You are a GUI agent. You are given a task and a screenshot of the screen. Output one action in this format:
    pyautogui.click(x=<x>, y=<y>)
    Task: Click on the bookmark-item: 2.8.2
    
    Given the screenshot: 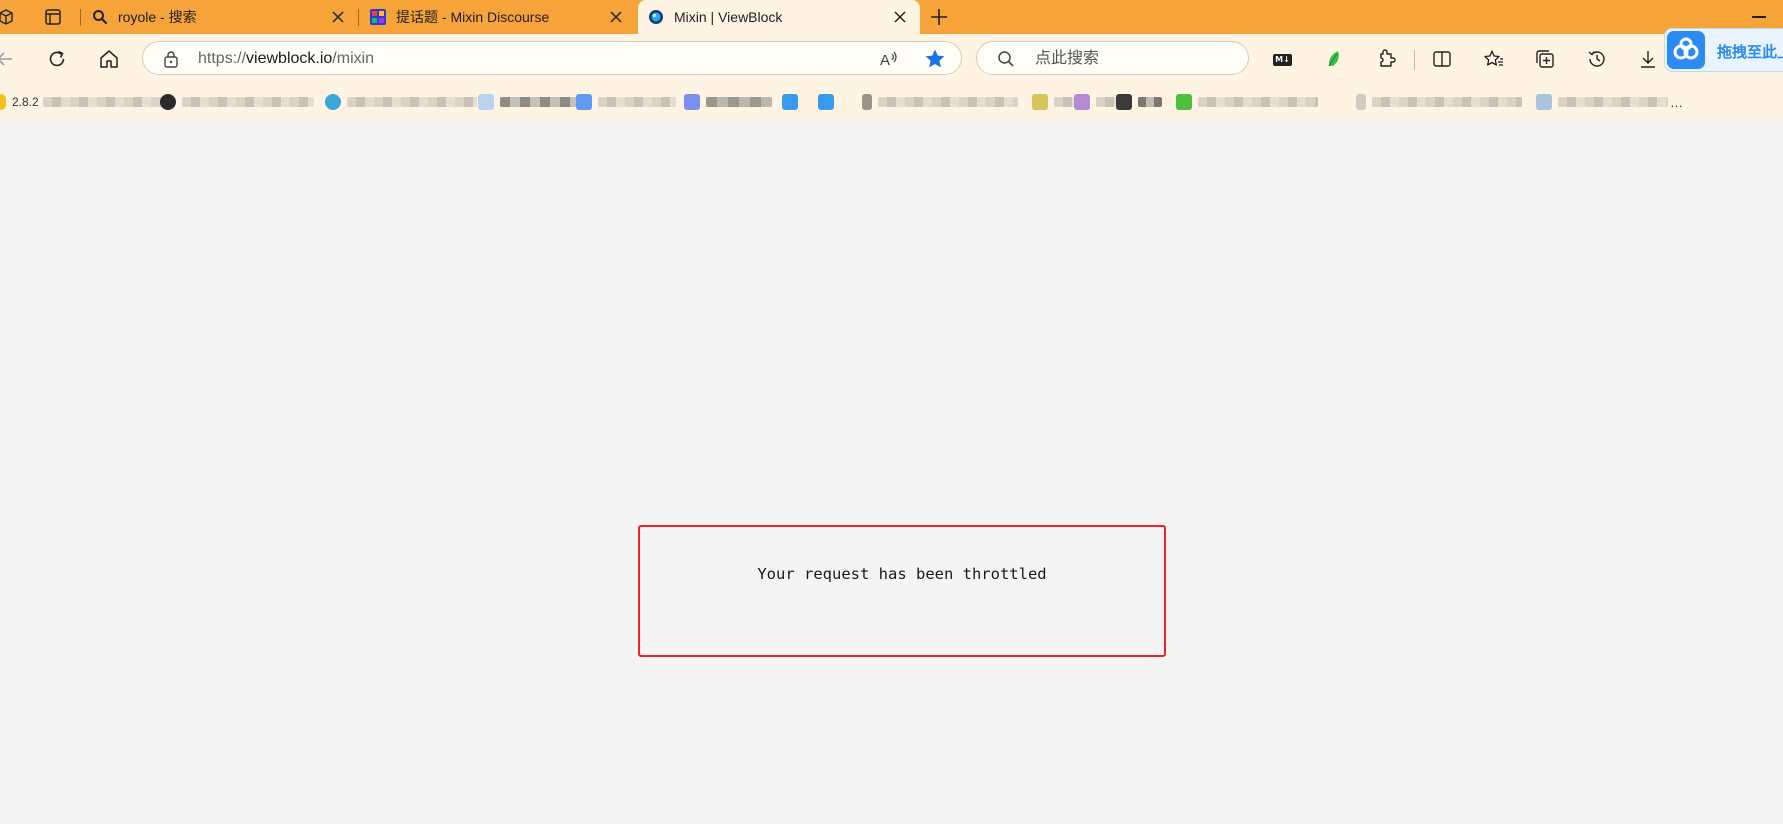 What is the action you would take?
    pyautogui.click(x=84, y=102)
    